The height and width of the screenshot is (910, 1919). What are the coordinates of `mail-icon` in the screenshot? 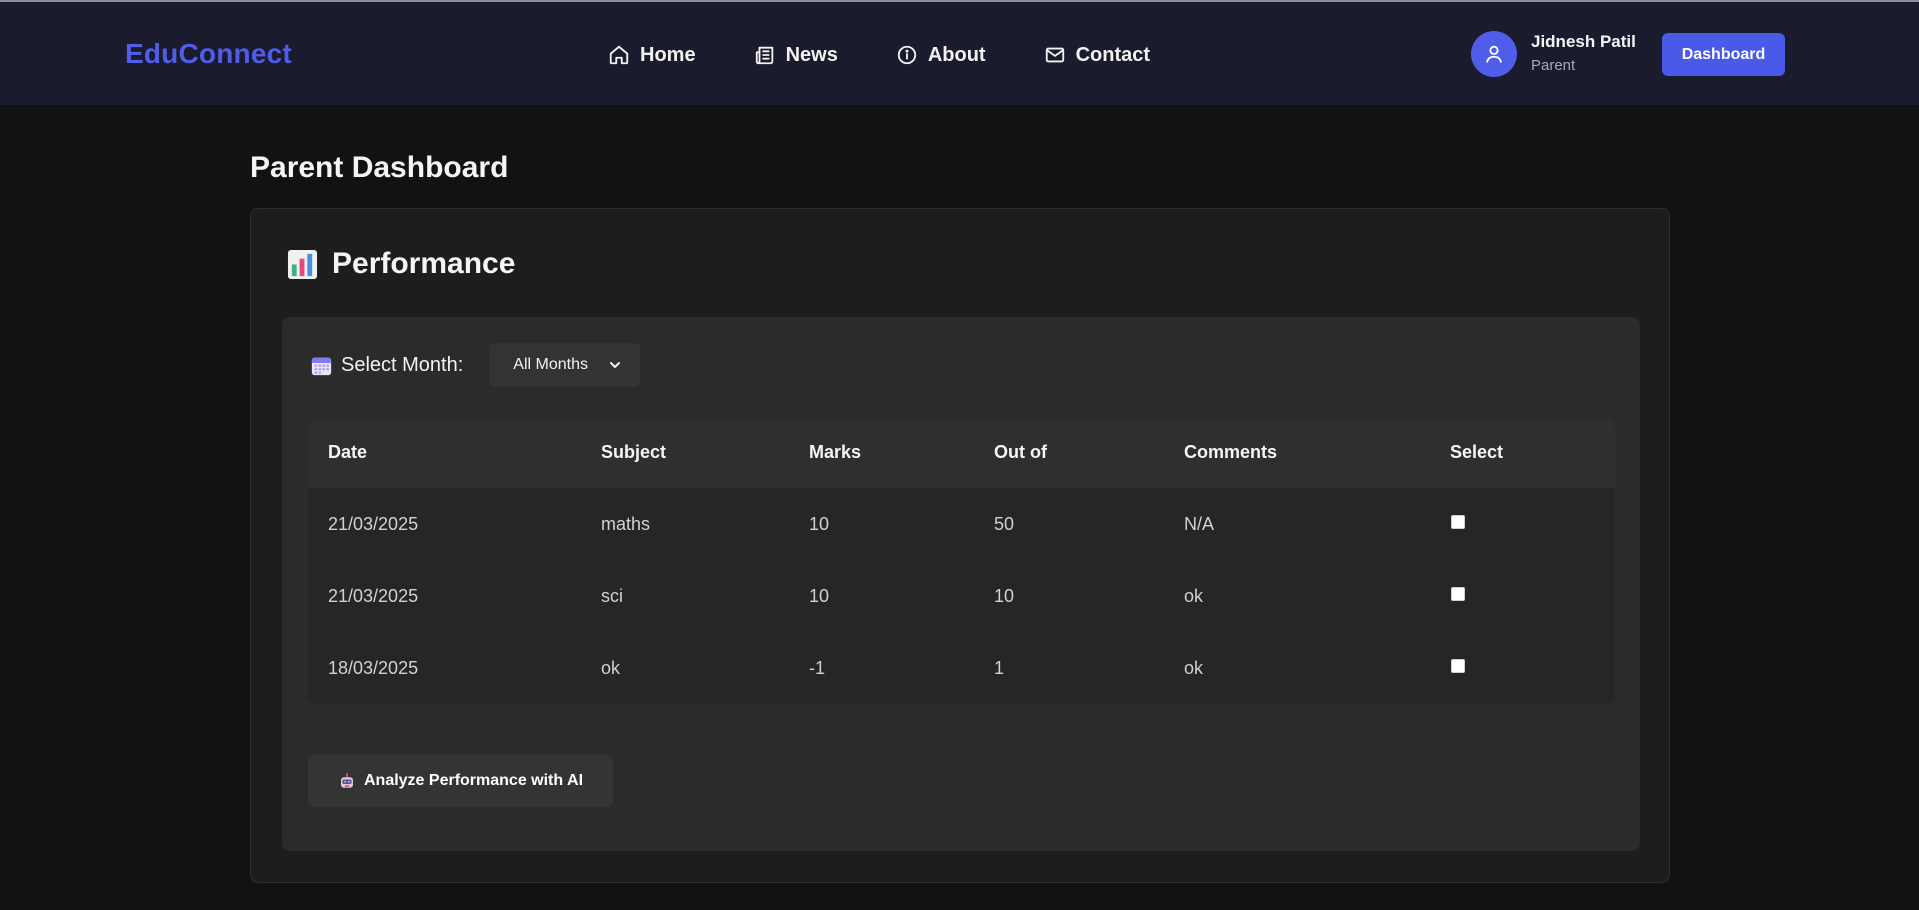 It's located at (1054, 55).